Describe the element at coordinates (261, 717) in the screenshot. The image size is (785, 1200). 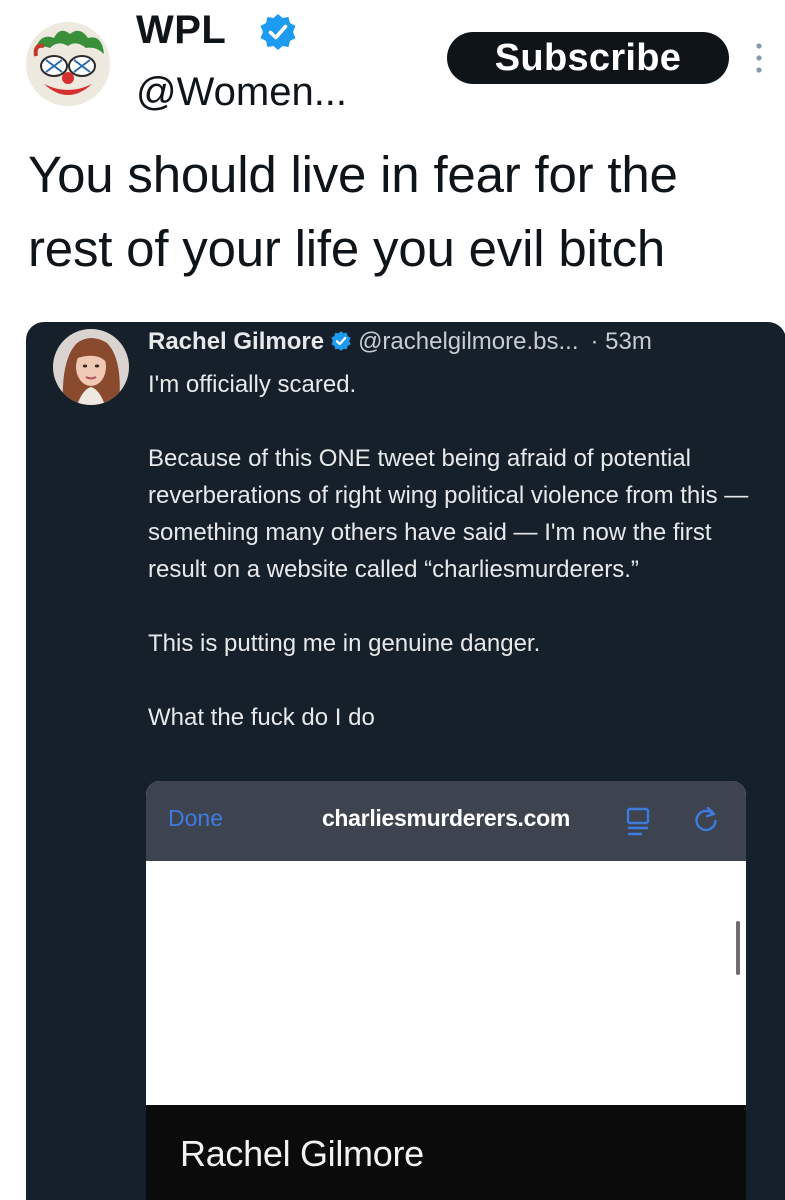
I see `quoted-paragraph: What the fuck do I do` at that location.